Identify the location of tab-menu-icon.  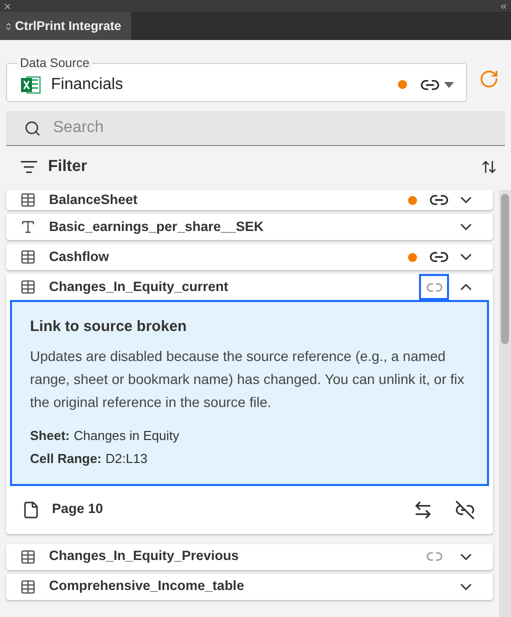
(8, 26).